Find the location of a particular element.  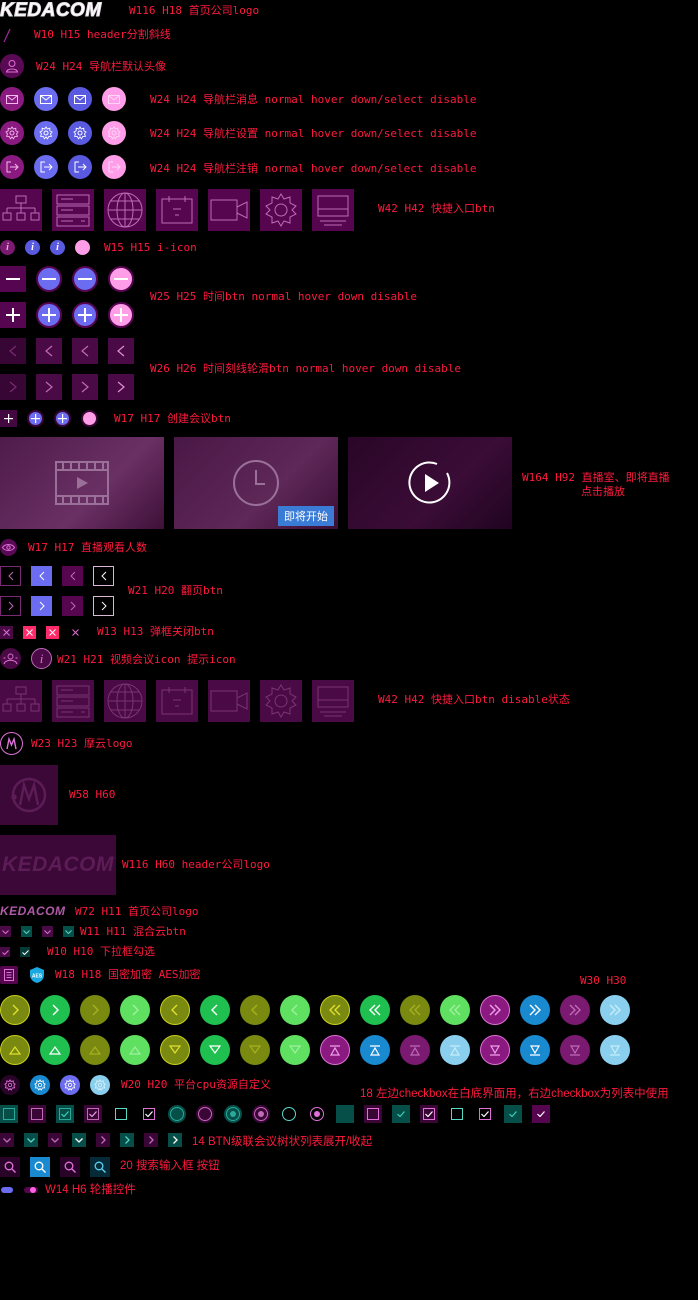

org-chart-icon is located at coordinates (21, 210).